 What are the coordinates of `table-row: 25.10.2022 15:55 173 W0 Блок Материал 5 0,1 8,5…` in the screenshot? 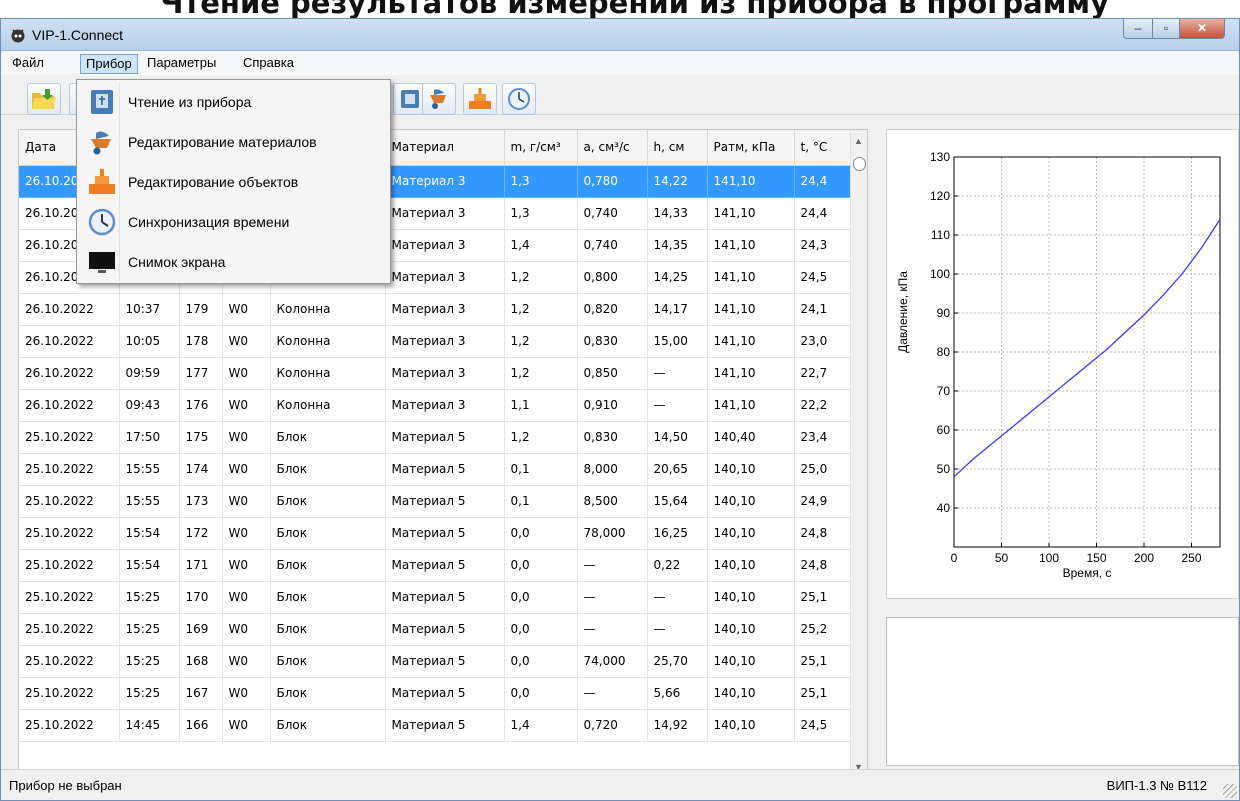 It's located at (435, 501).